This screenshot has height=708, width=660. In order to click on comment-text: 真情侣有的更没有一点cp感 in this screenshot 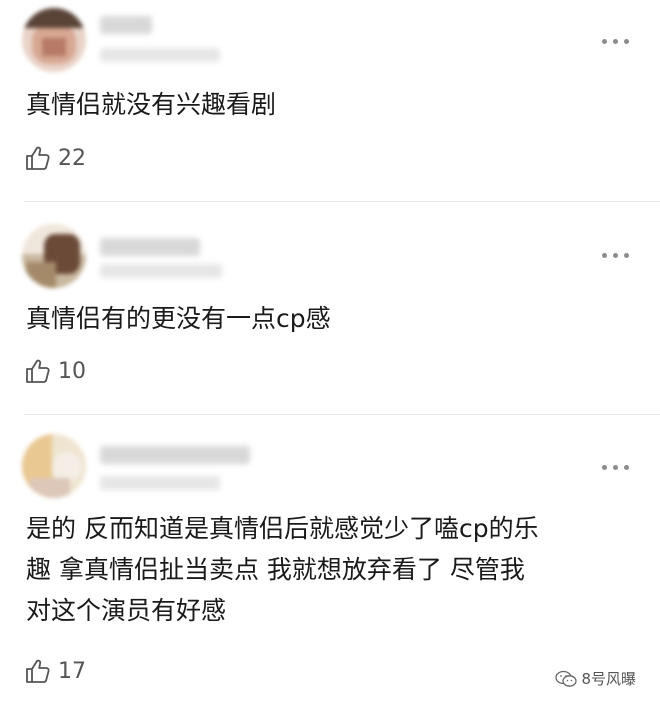, I will do `click(178, 318)`.